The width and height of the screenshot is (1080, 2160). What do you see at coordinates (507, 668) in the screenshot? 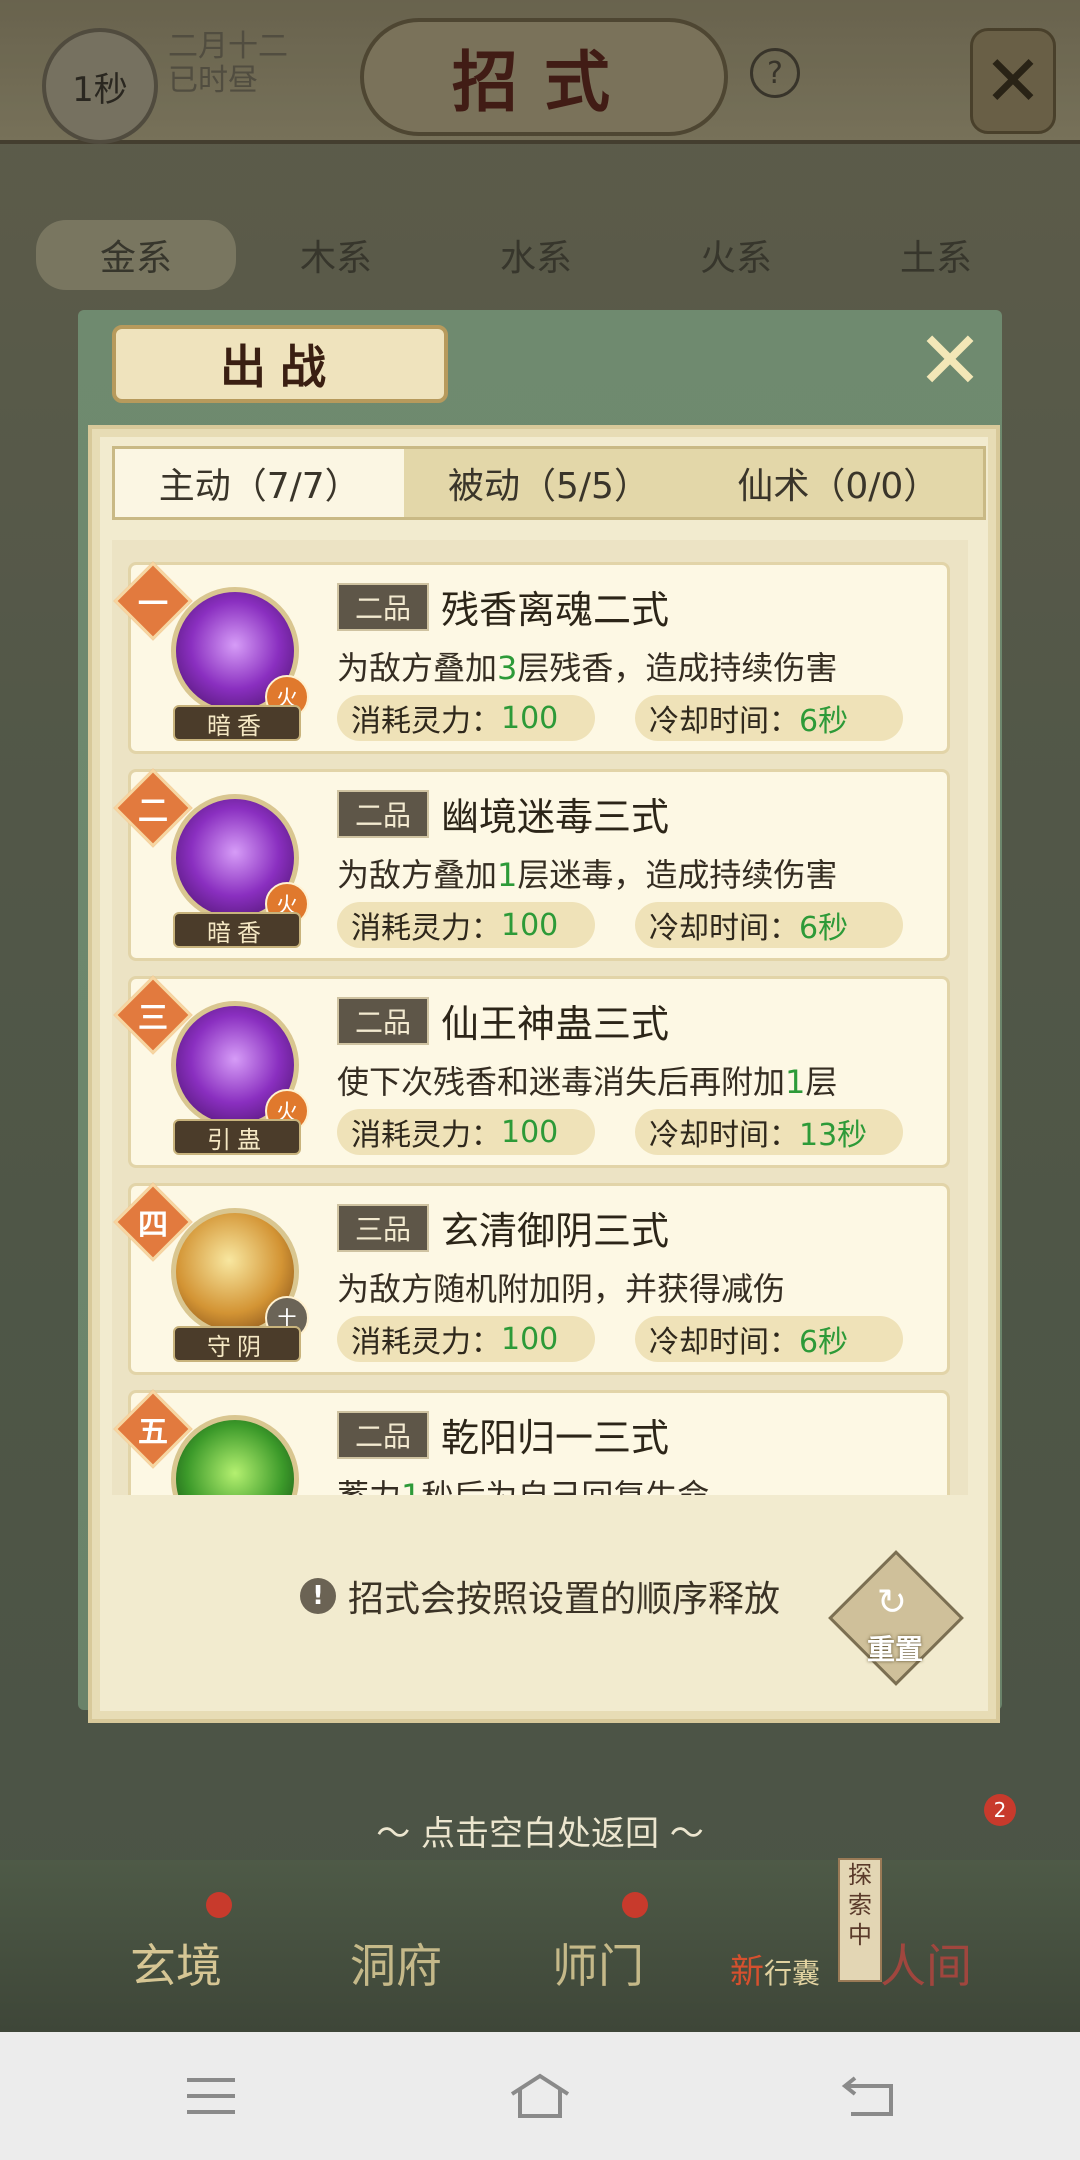
I see `desc-number: 3` at bounding box center [507, 668].